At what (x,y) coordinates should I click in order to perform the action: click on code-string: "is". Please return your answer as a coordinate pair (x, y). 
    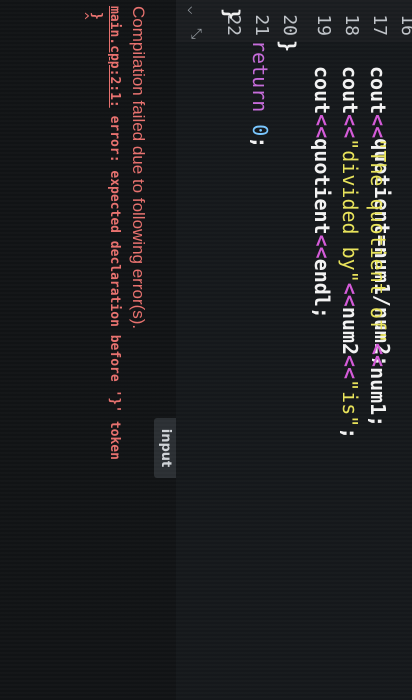
    Looking at the image, I should click on (350, 403).